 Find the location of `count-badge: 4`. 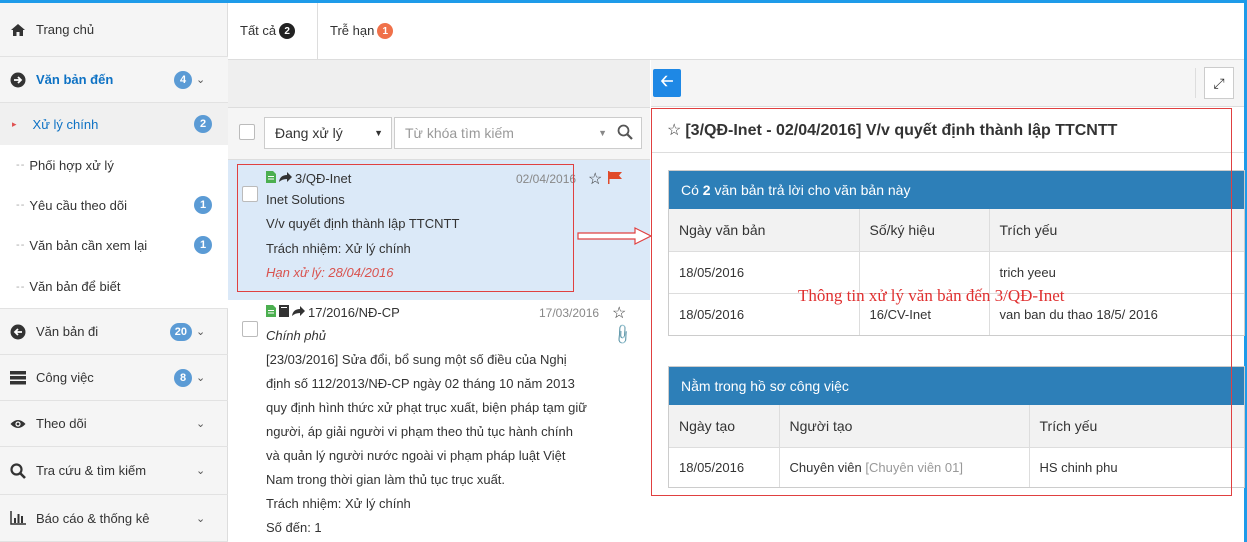

count-badge: 4 is located at coordinates (183, 79).